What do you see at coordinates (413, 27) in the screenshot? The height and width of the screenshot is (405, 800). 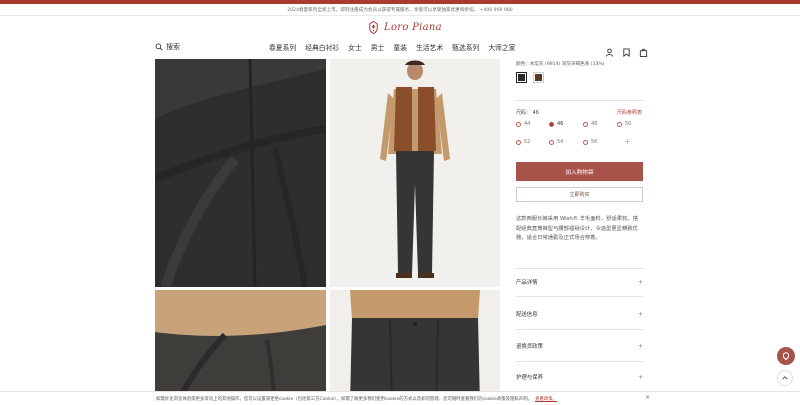 I see `brand-logo-text: Loro Piana` at bounding box center [413, 27].